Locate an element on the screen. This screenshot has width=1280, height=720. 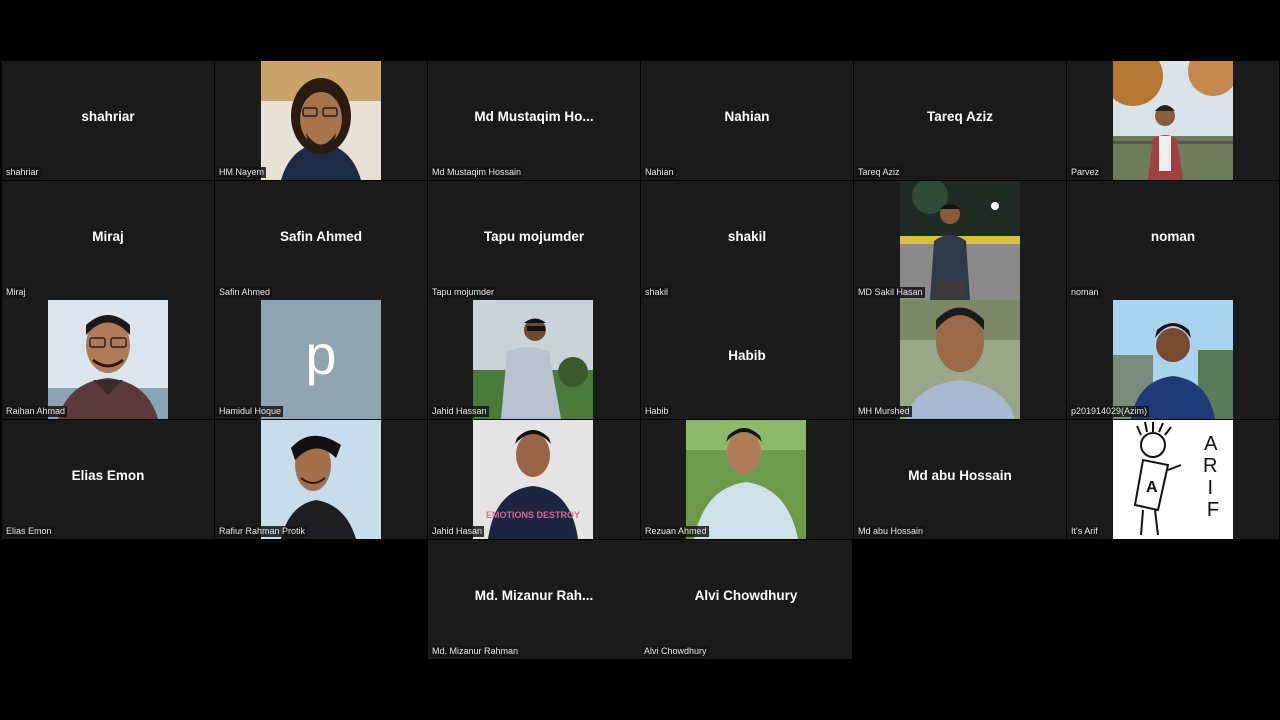
participant-label: Rezuan Ahmed is located at coordinates (676, 531).